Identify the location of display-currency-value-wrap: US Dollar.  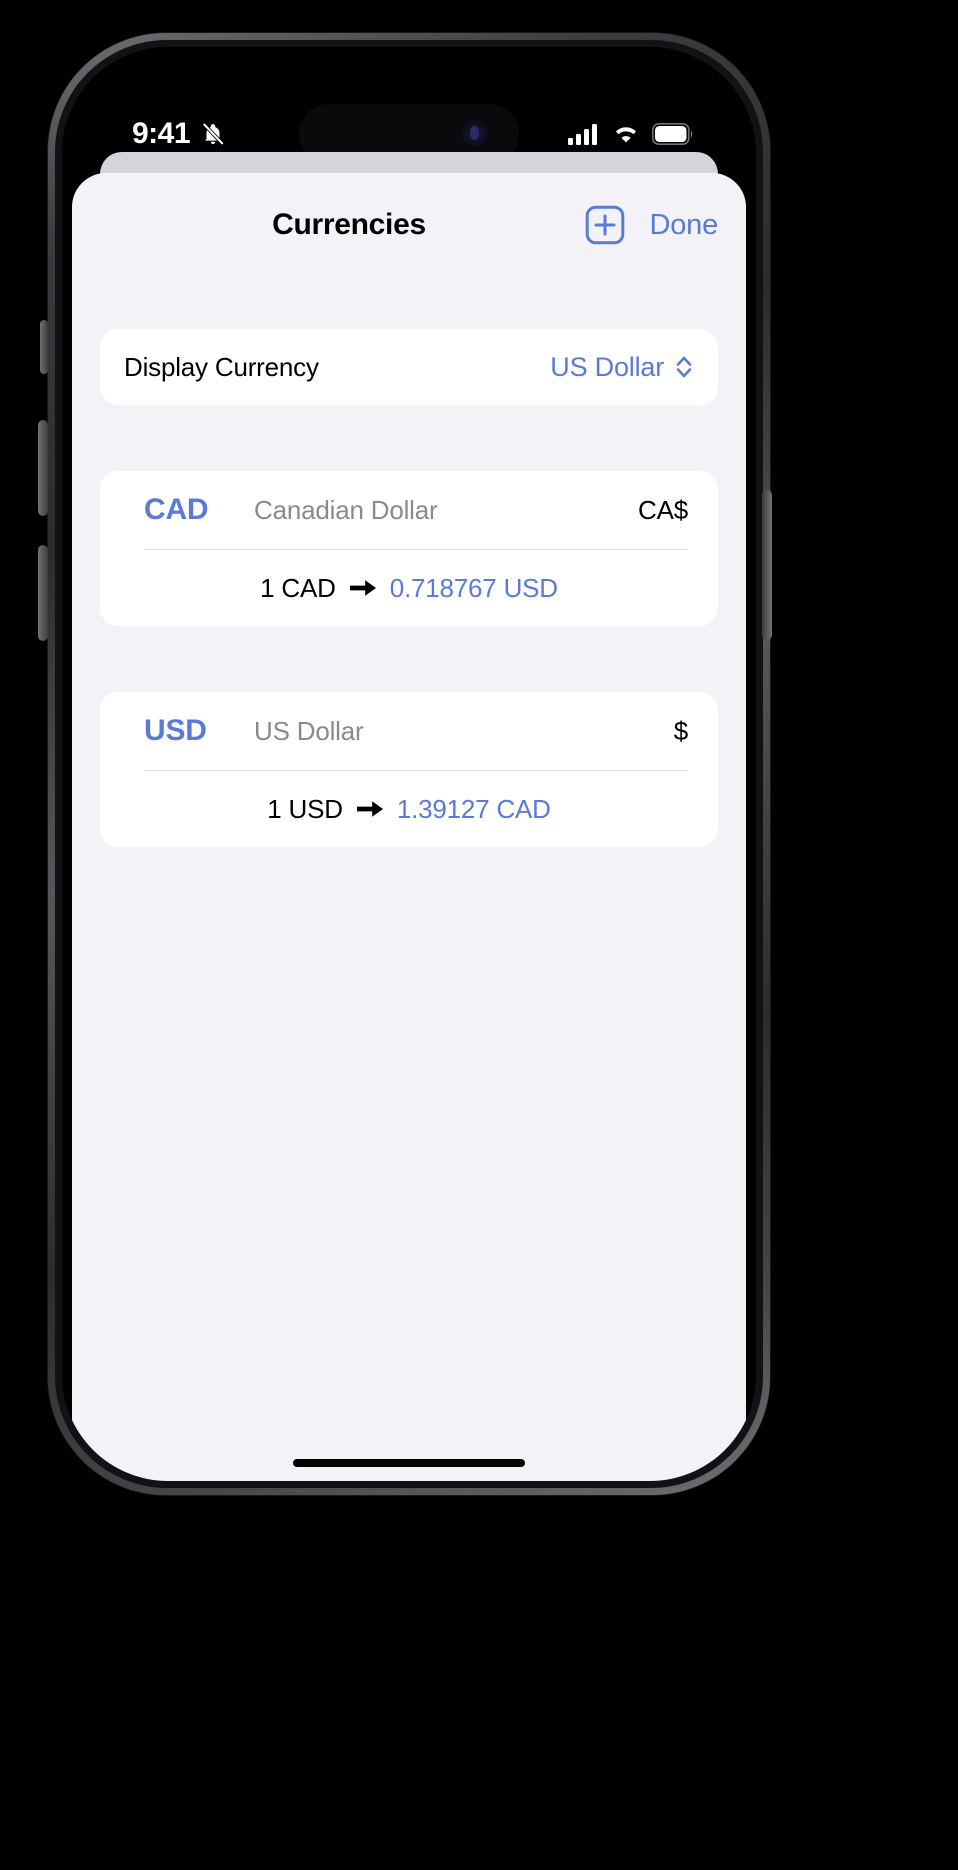
(622, 367).